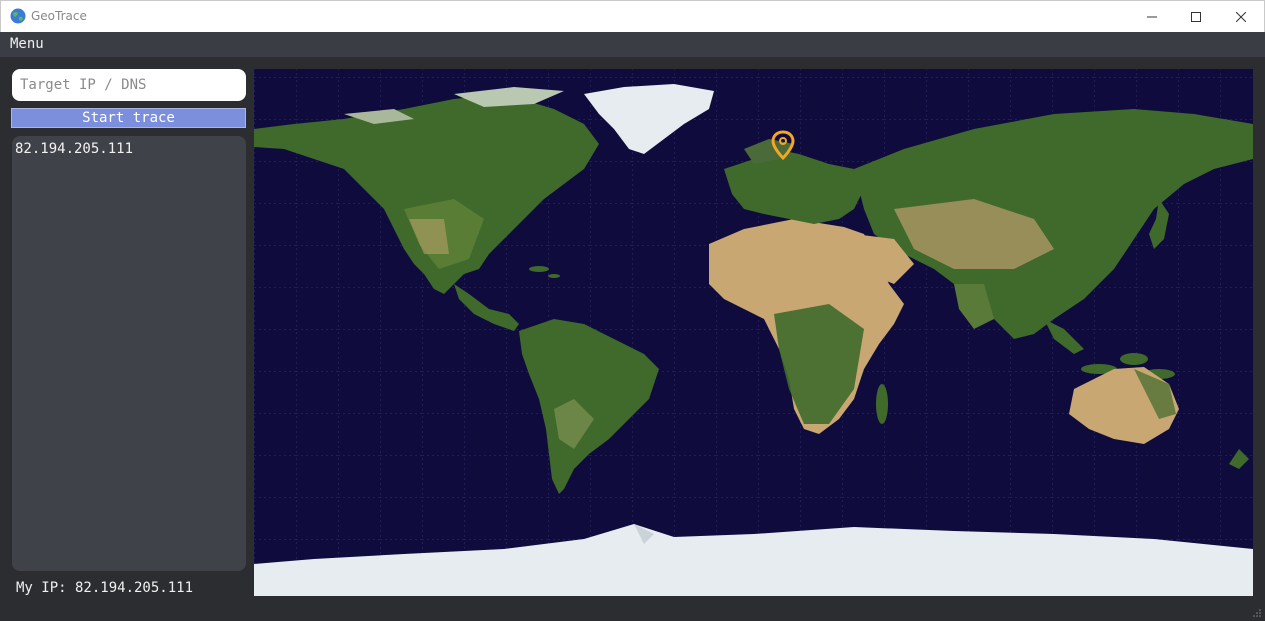 Image resolution: width=1265 pixels, height=621 pixels. What do you see at coordinates (632, 16) in the screenshot?
I see `title-bar: GeoTrace` at bounding box center [632, 16].